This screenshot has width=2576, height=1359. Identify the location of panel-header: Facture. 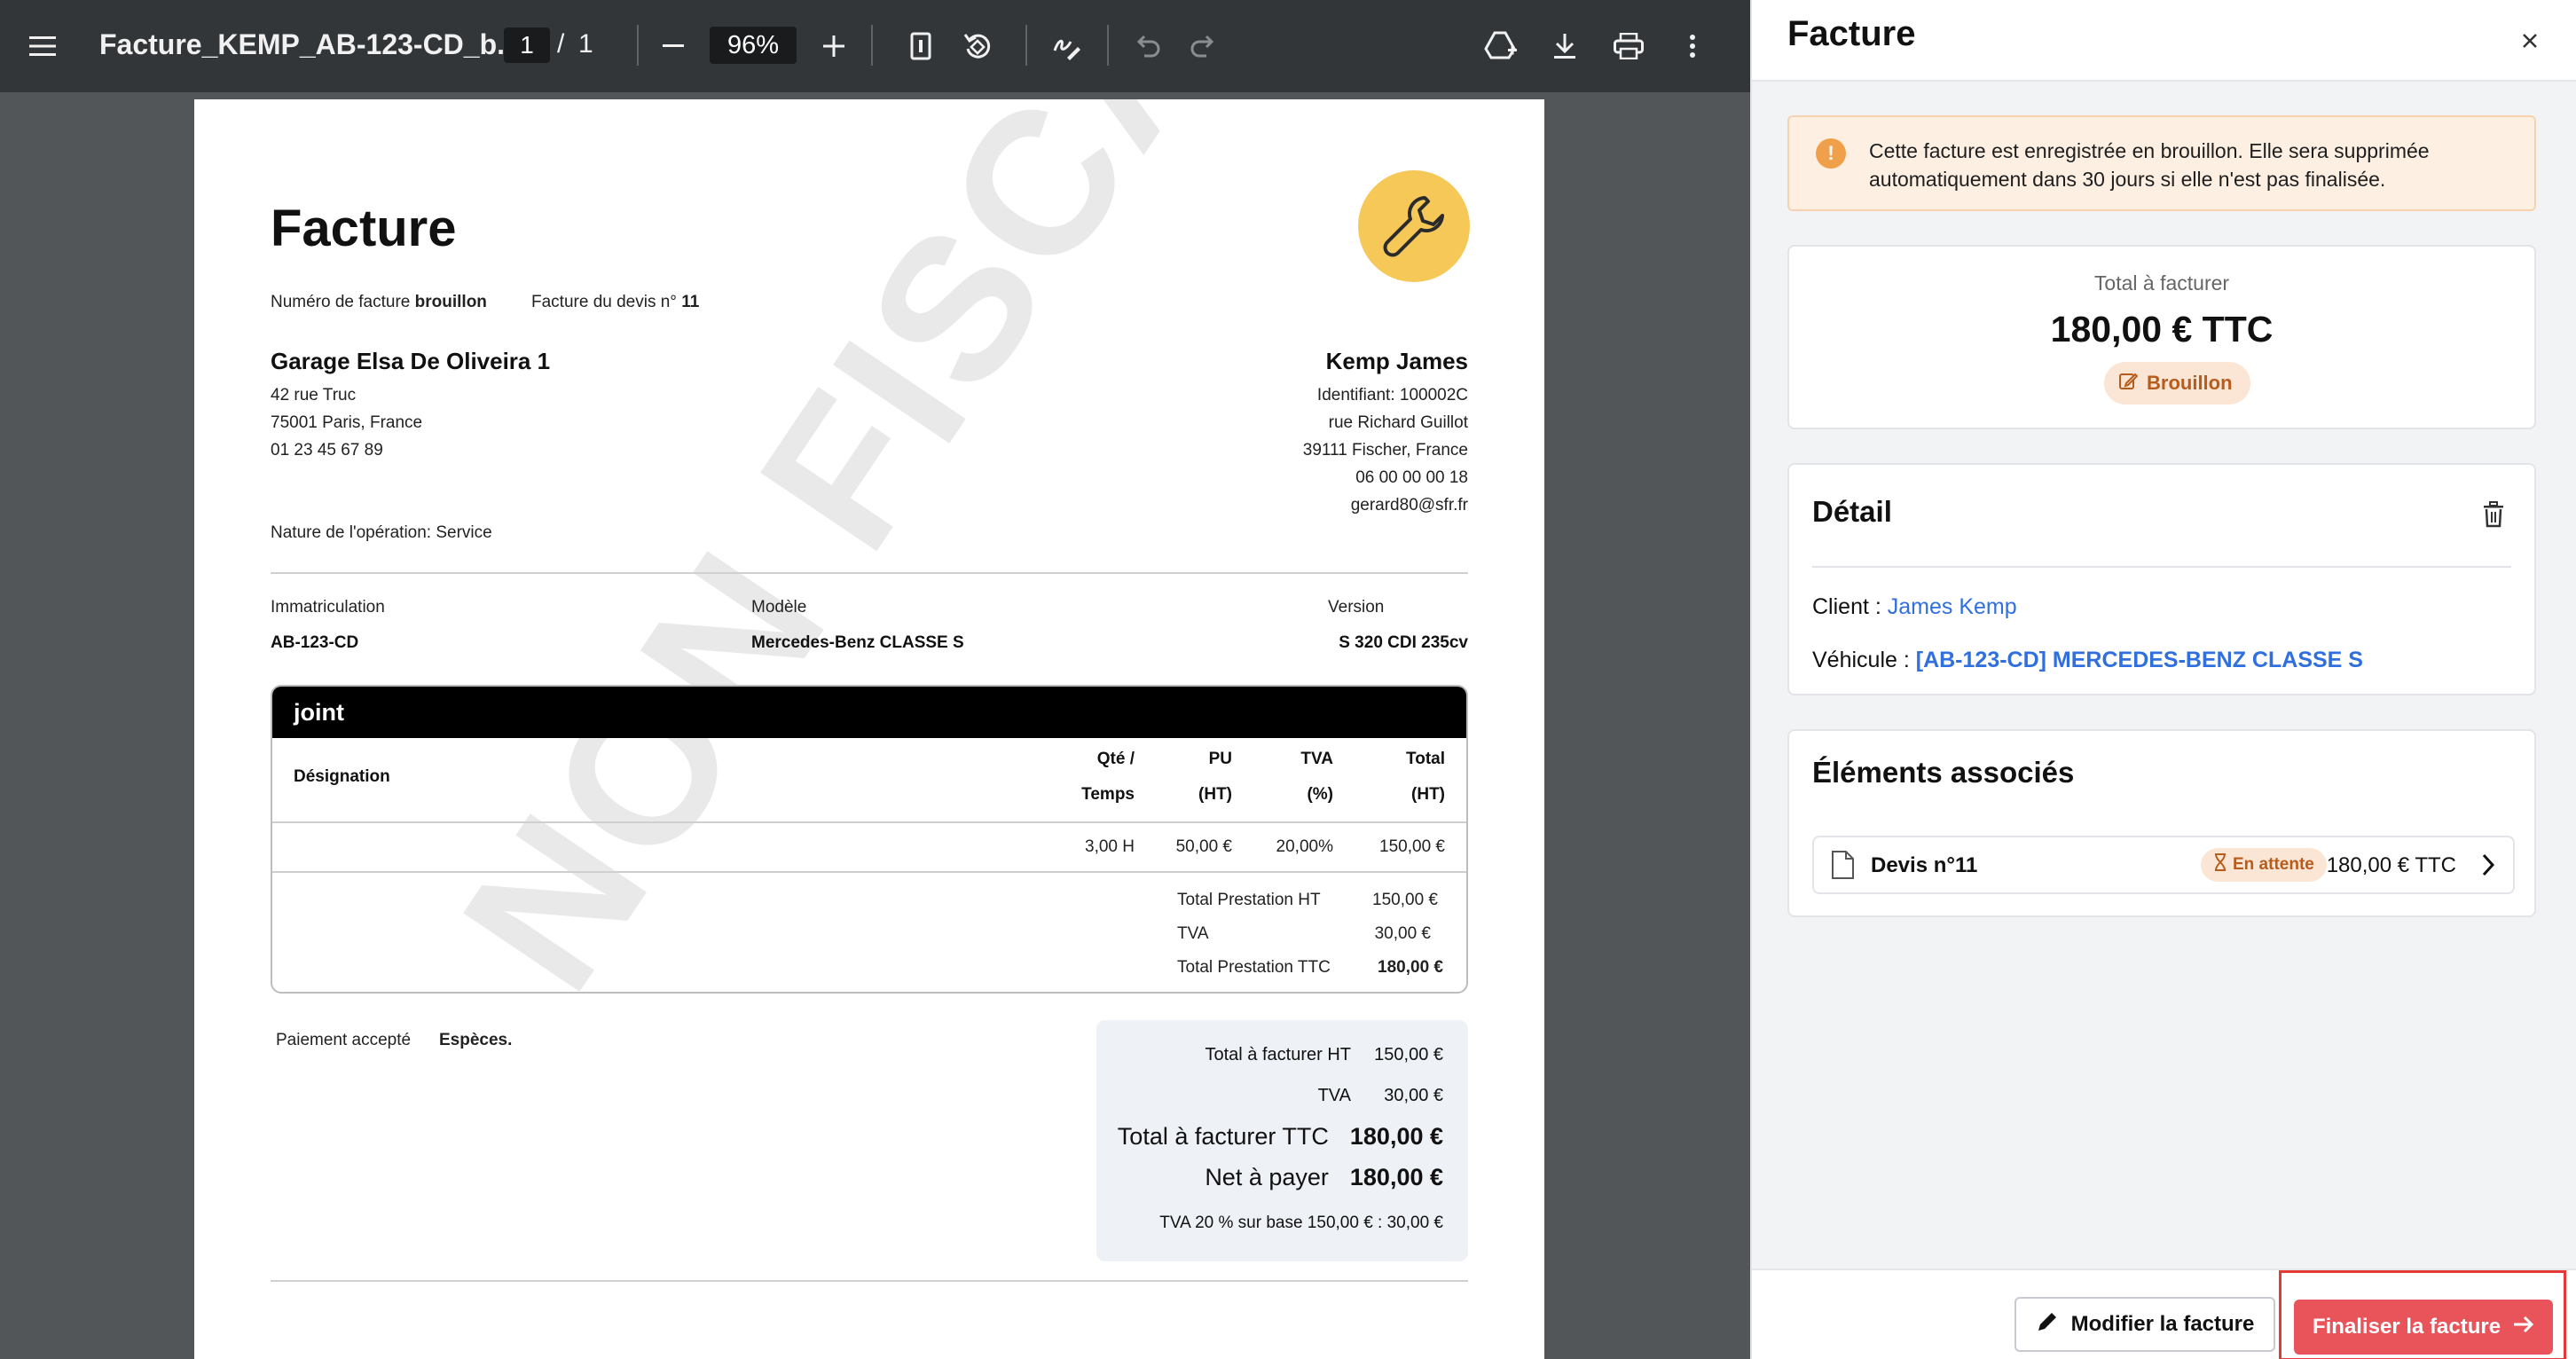
(2164, 41).